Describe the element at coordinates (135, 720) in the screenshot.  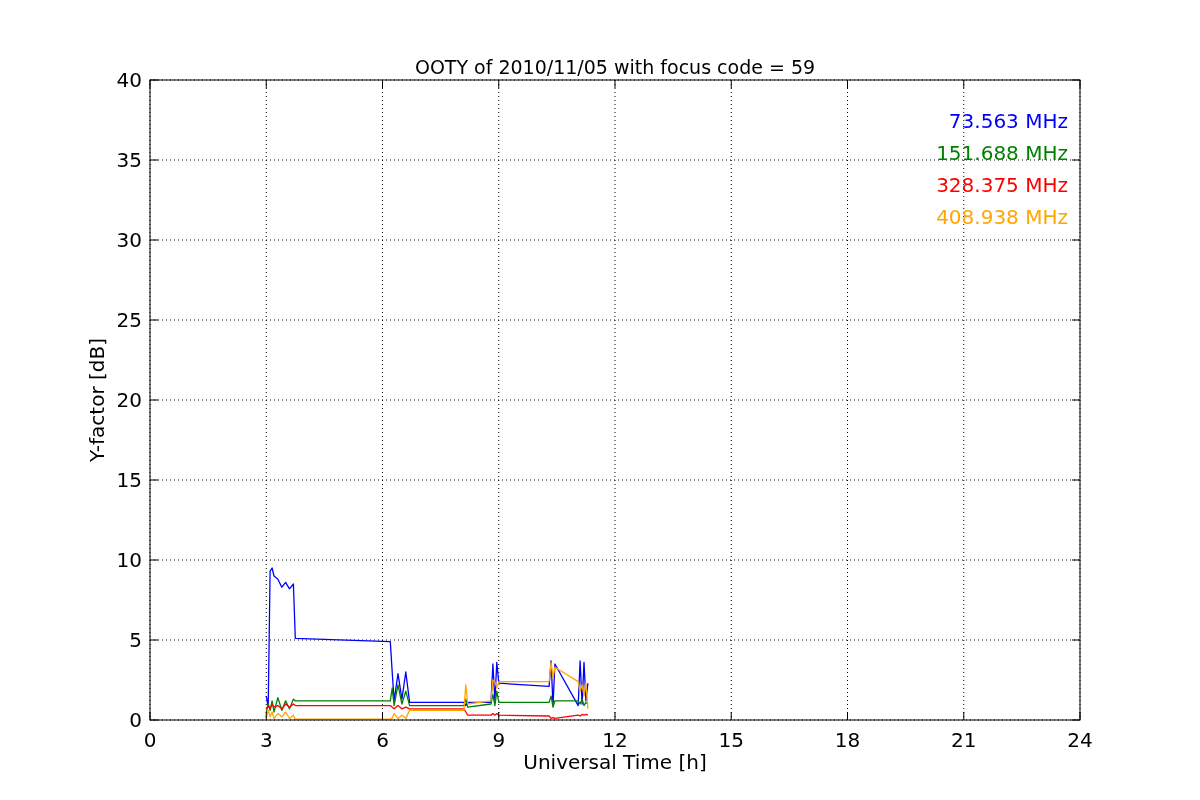
I see `y-tick-label: 0` at that location.